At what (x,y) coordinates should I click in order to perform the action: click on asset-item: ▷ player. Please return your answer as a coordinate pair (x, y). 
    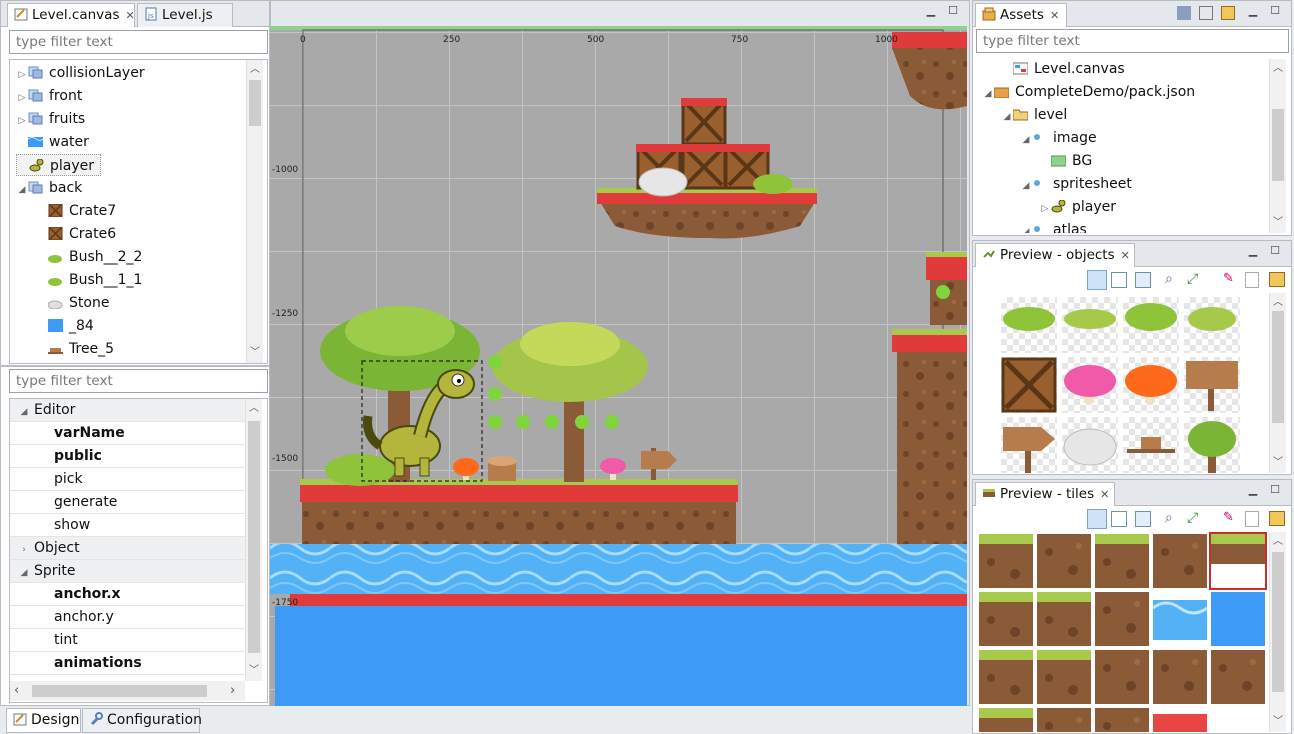
    Looking at the image, I should click on (1077, 207).